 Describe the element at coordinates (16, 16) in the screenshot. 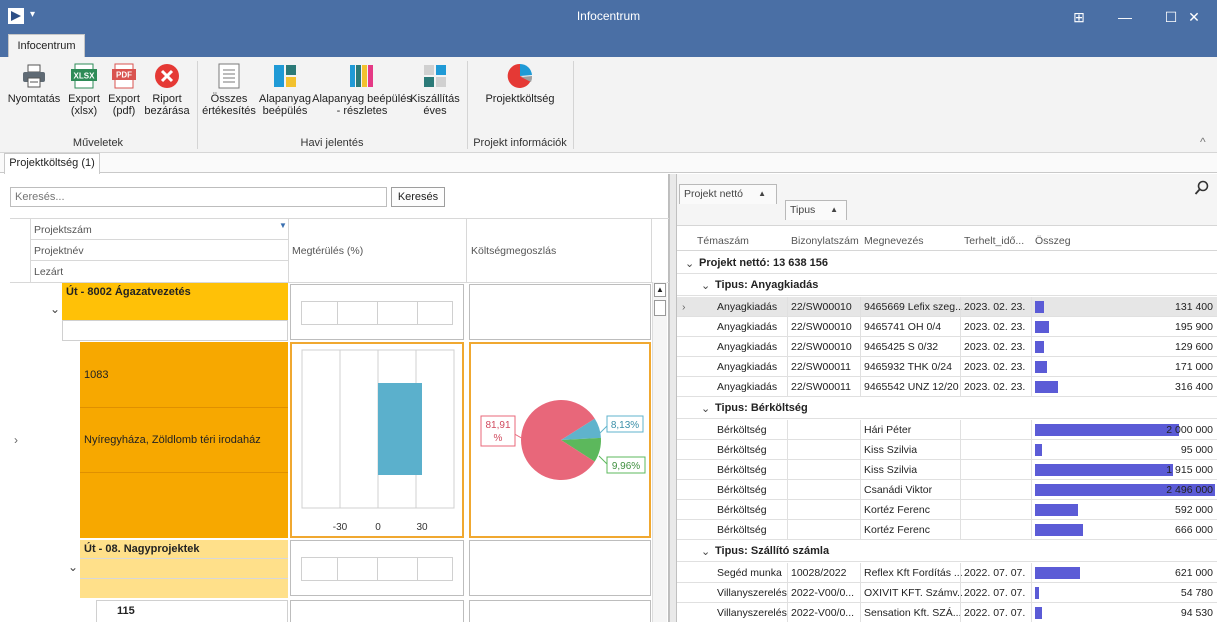

I see `app-icon` at that location.